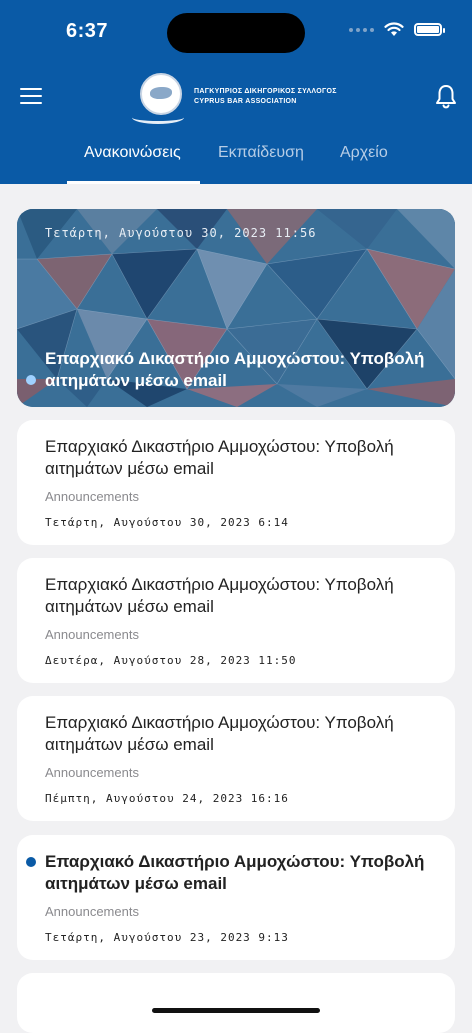 This screenshot has height=1033, width=472. What do you see at coordinates (167, 798) in the screenshot?
I see `announcement-date: Πέμπτη, Αυγούστου 24, 2023 16:16` at bounding box center [167, 798].